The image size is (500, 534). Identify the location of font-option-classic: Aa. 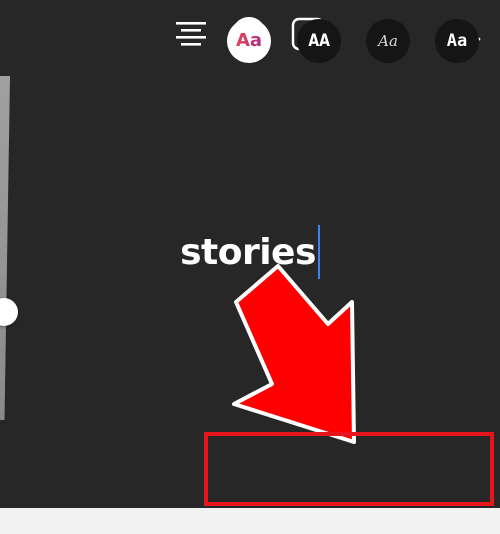
(249, 41).